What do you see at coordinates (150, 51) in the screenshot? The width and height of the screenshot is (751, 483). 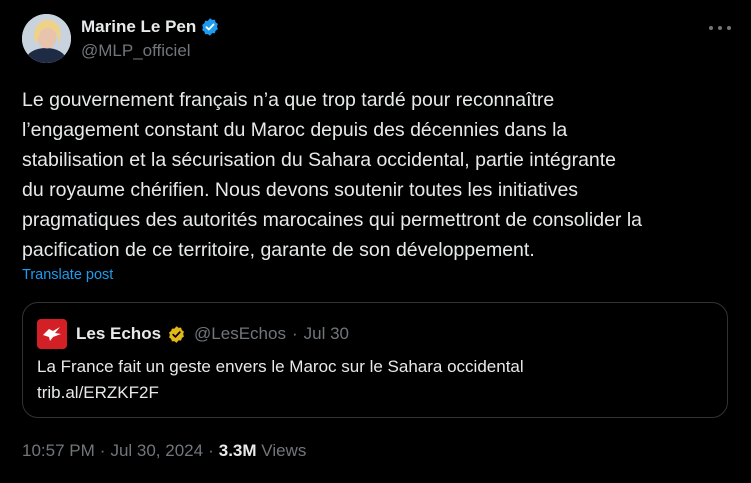 I see `author-handle: @MLP_officiel` at bounding box center [150, 51].